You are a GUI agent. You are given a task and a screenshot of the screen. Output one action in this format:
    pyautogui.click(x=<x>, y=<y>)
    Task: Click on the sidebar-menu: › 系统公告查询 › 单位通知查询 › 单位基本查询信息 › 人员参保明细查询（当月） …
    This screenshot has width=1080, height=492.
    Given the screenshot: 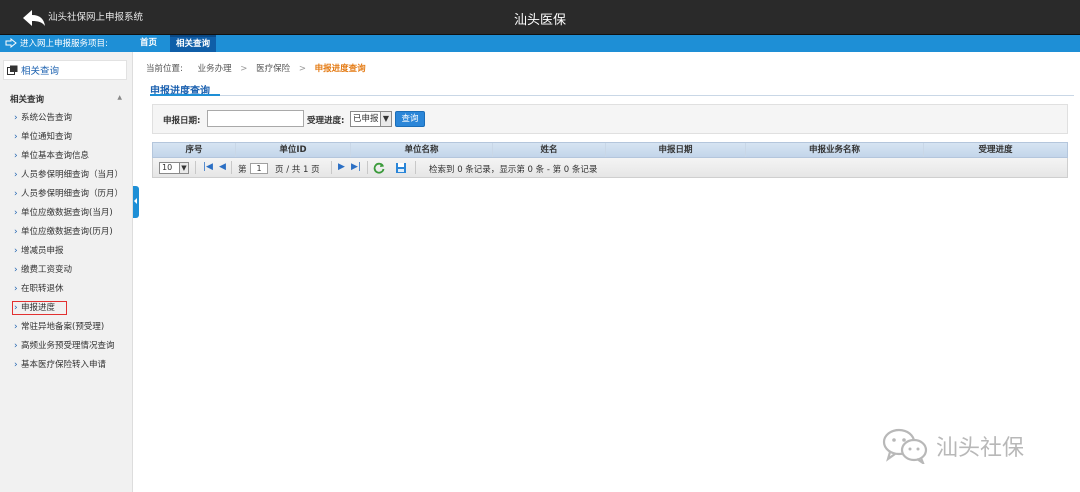 What is the action you would take?
    pyautogui.click(x=66, y=242)
    